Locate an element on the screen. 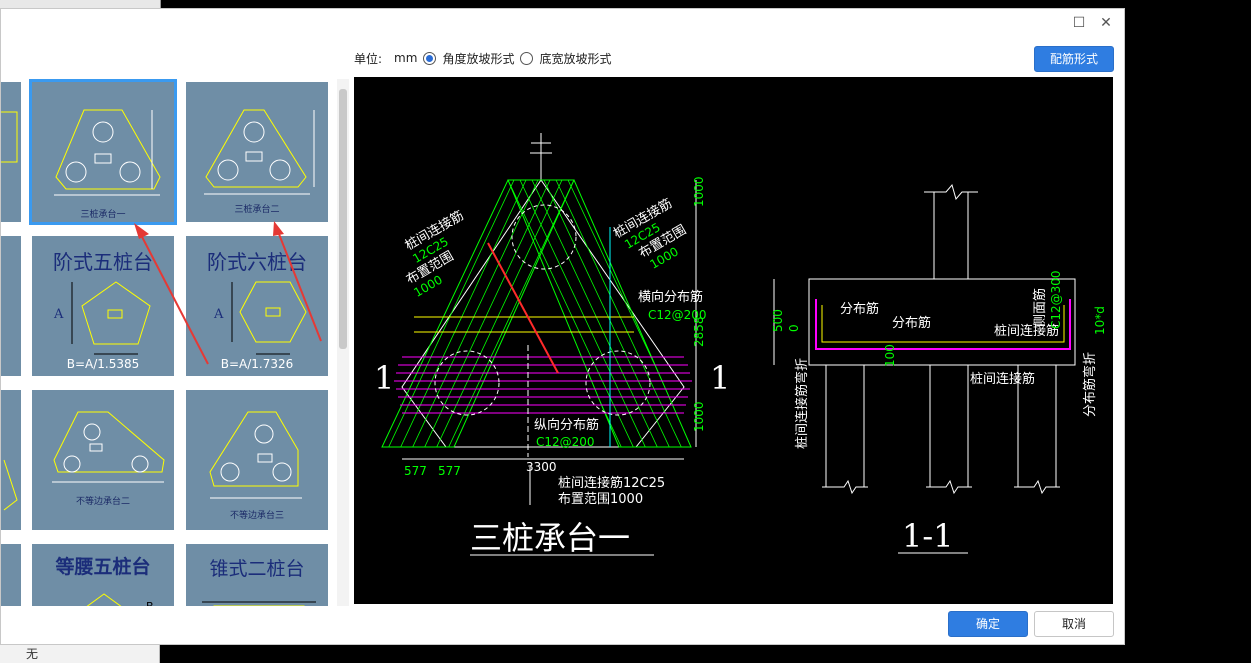  thumbnail-r3c1 is located at coordinates (11, 460).